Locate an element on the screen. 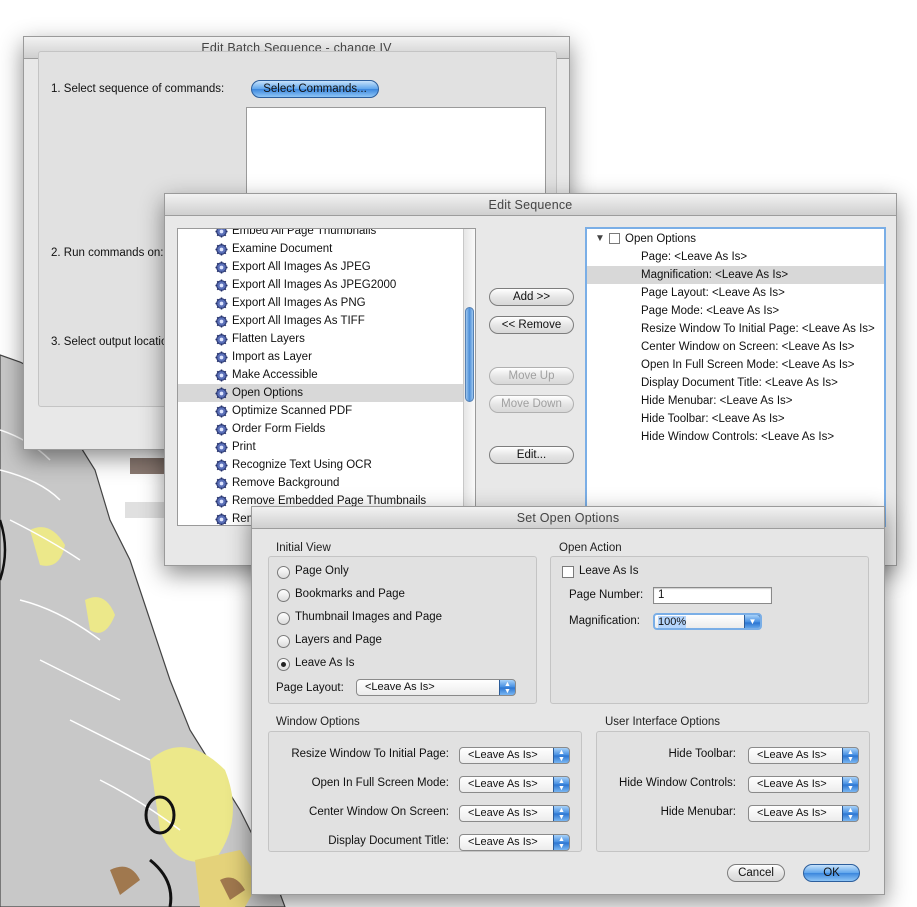 This screenshot has height=907, width=917. option-row-label: Display Document Title: is located at coordinates (388, 841).